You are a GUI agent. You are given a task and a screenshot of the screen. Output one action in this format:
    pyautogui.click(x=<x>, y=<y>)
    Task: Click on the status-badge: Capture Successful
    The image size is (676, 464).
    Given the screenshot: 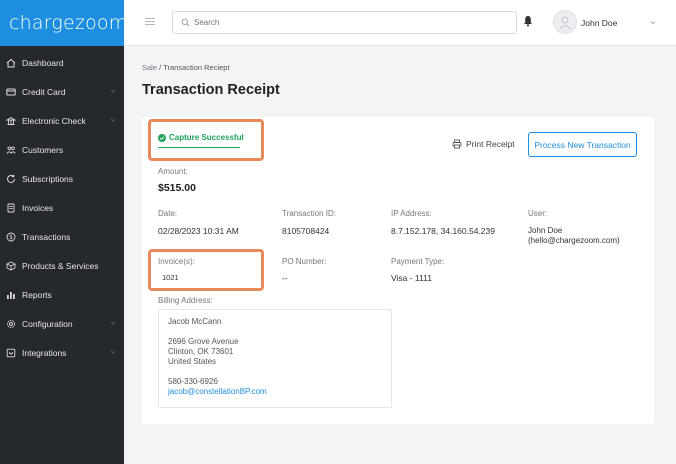 What is the action you would take?
    pyautogui.click(x=201, y=137)
    